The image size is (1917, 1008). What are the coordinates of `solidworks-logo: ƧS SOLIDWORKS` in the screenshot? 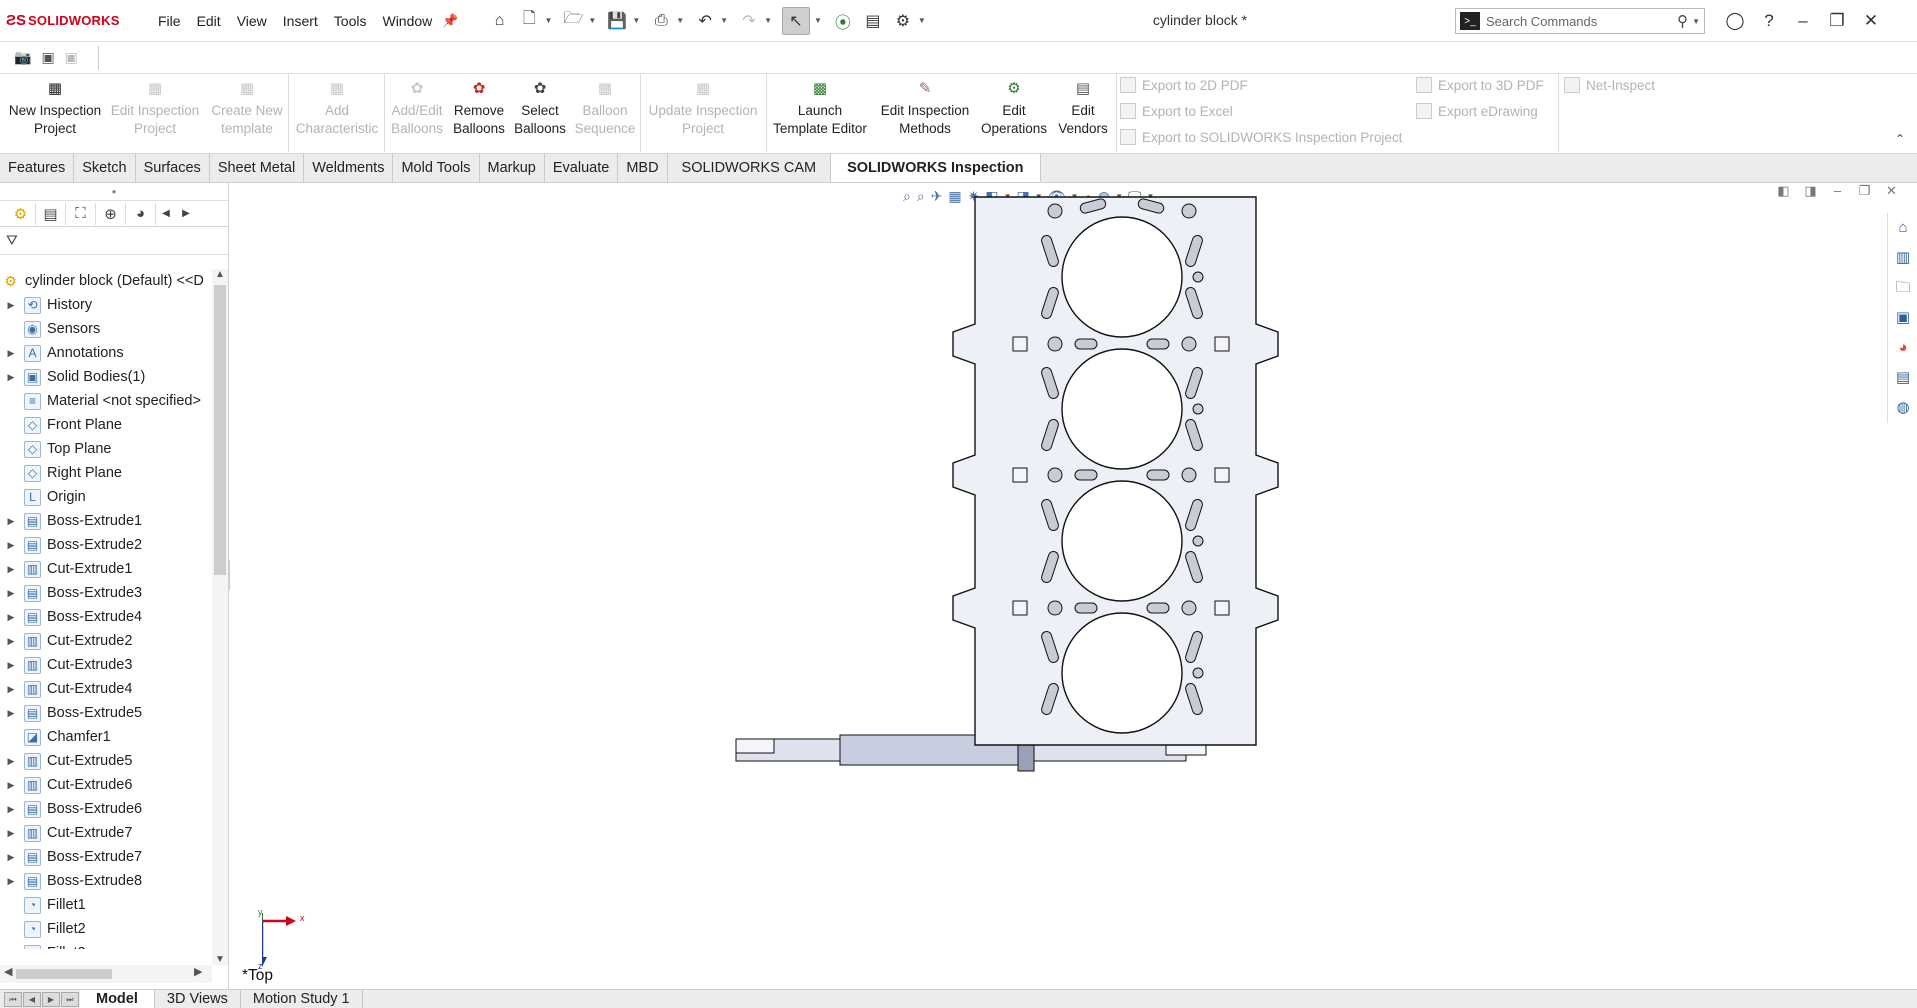 It's located at (71, 20).